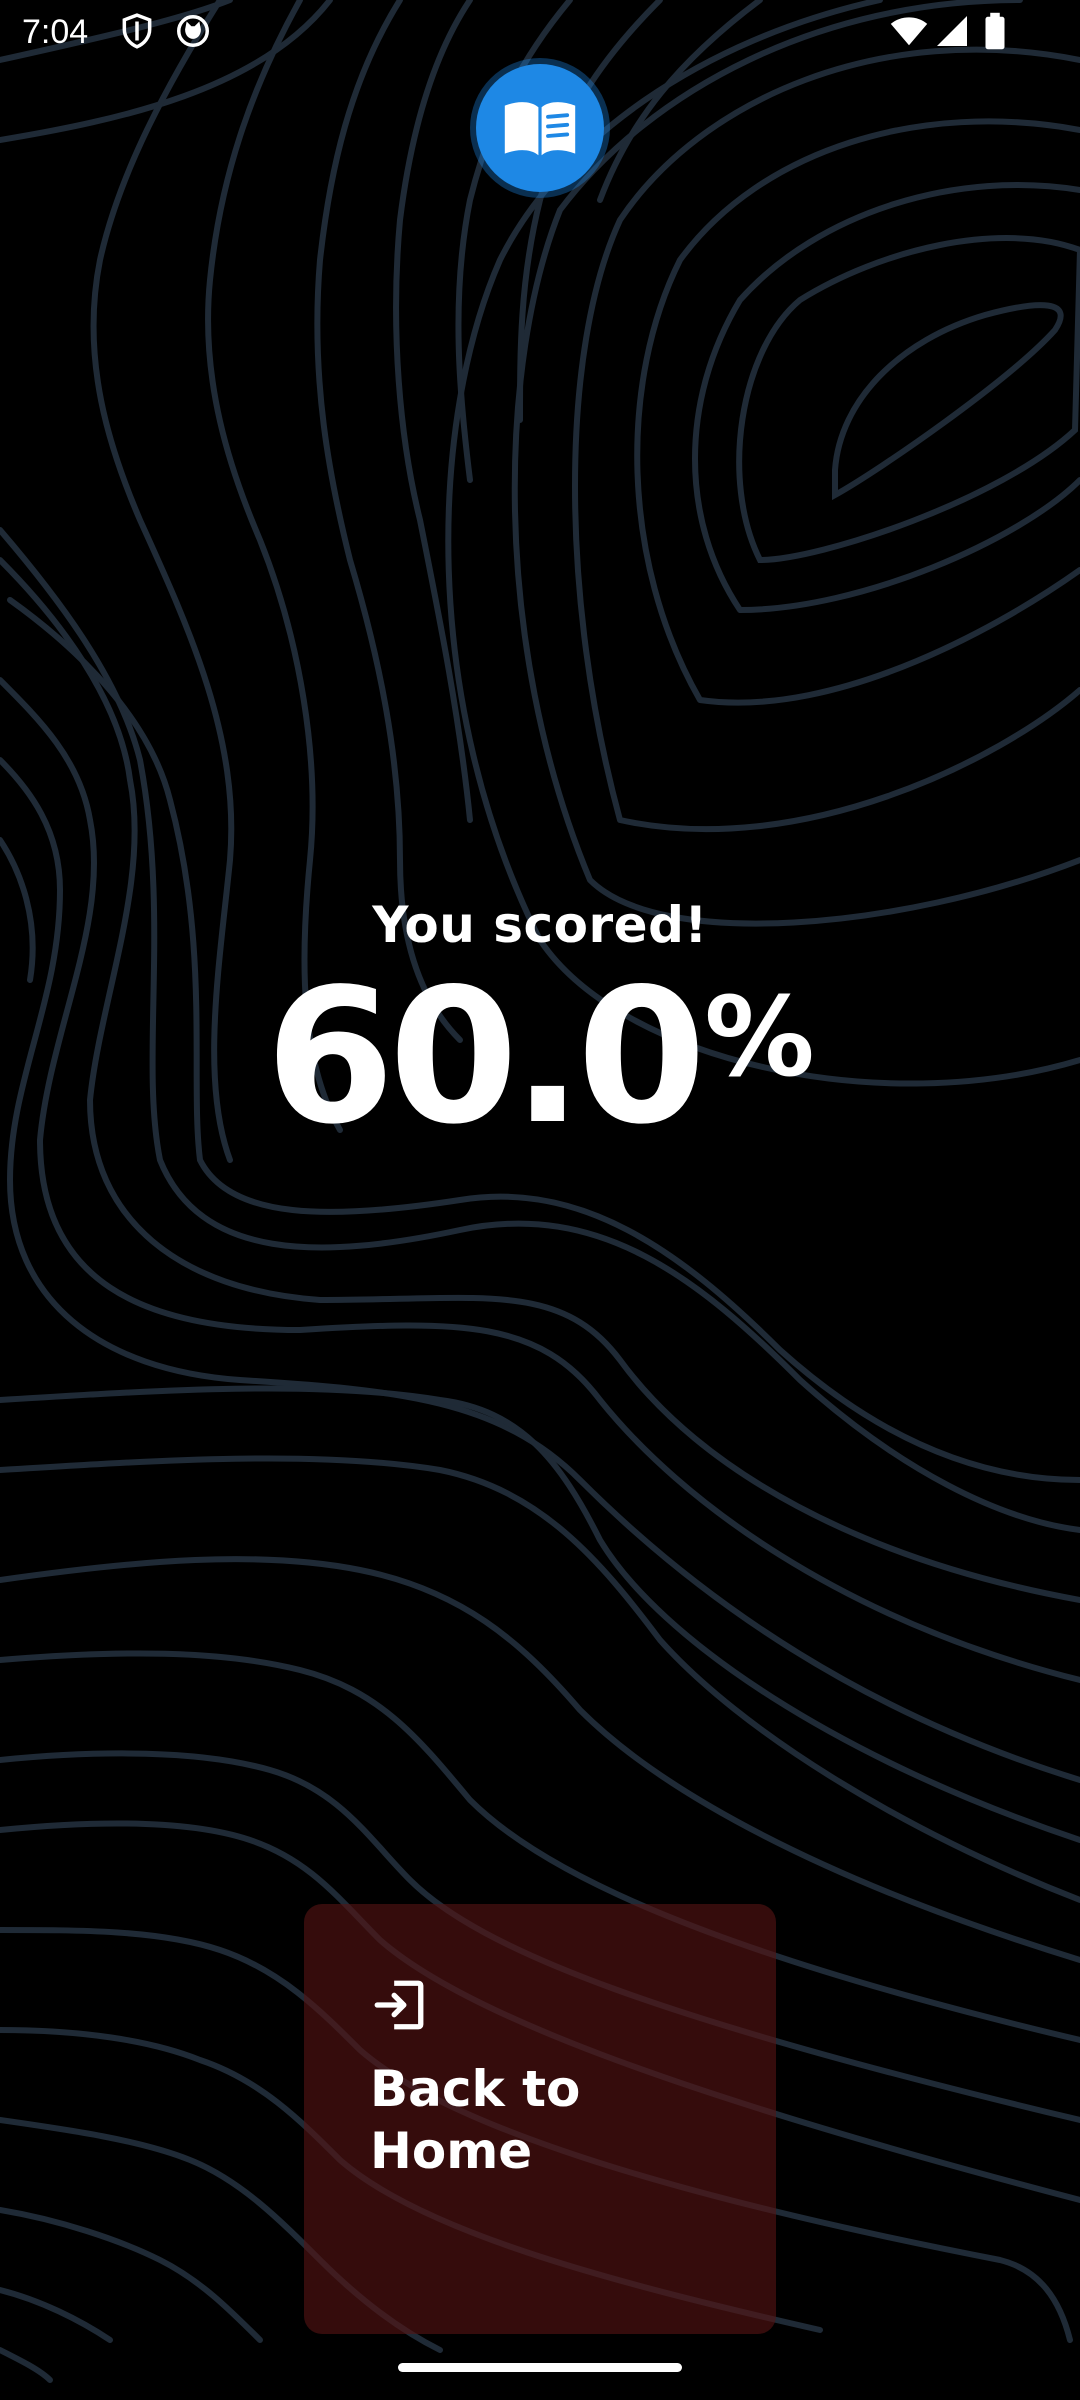 This screenshot has width=1080, height=2400. What do you see at coordinates (475, 2120) in the screenshot?
I see `back-to-home-label: Back to Home` at bounding box center [475, 2120].